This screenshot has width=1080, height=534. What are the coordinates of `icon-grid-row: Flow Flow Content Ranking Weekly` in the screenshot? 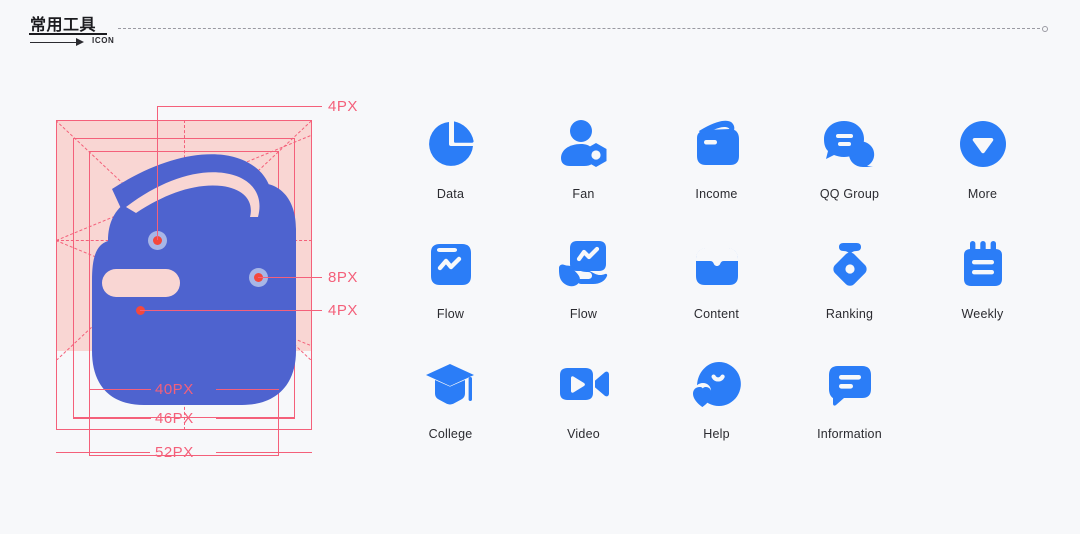 It's located at (729, 292).